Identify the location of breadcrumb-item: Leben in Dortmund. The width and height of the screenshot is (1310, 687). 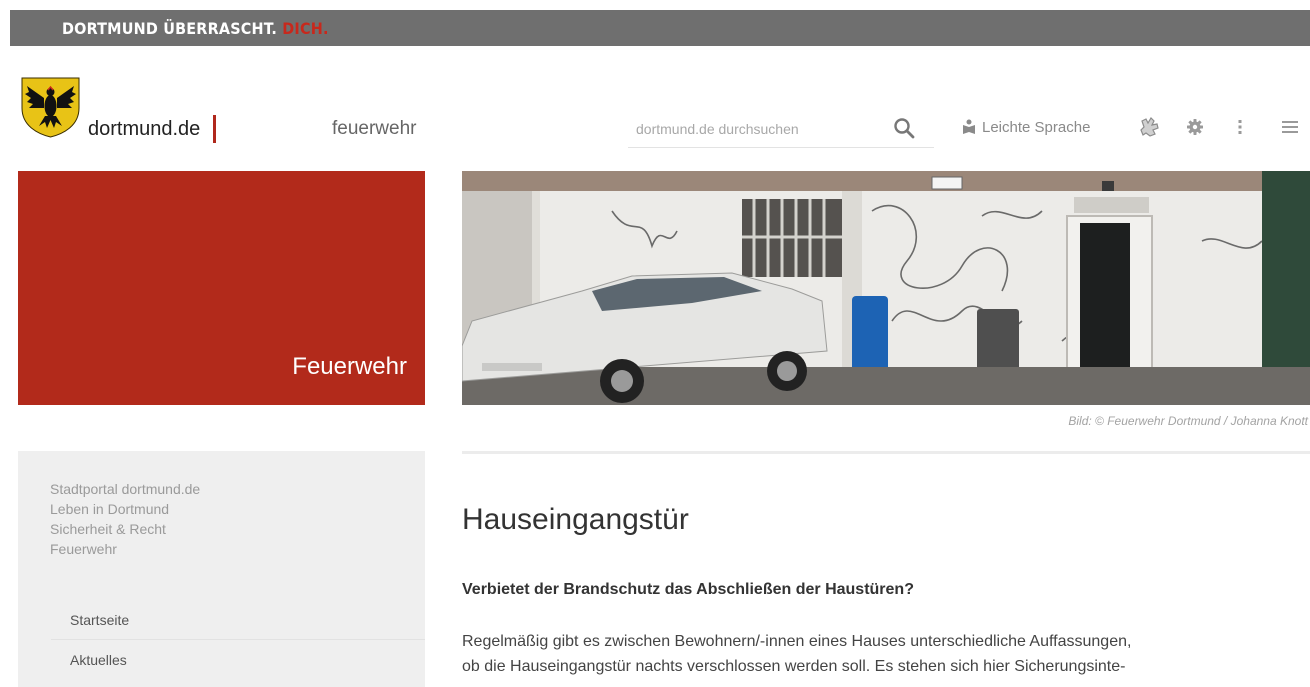
(125, 509).